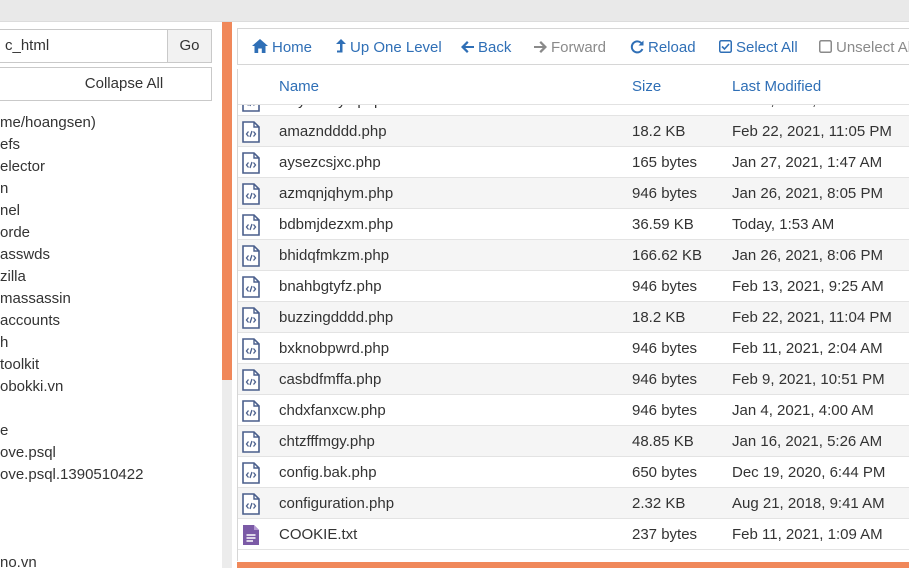 This screenshot has width=909, height=568. I want to click on left-scrollbar-thumb, so click(227, 201).